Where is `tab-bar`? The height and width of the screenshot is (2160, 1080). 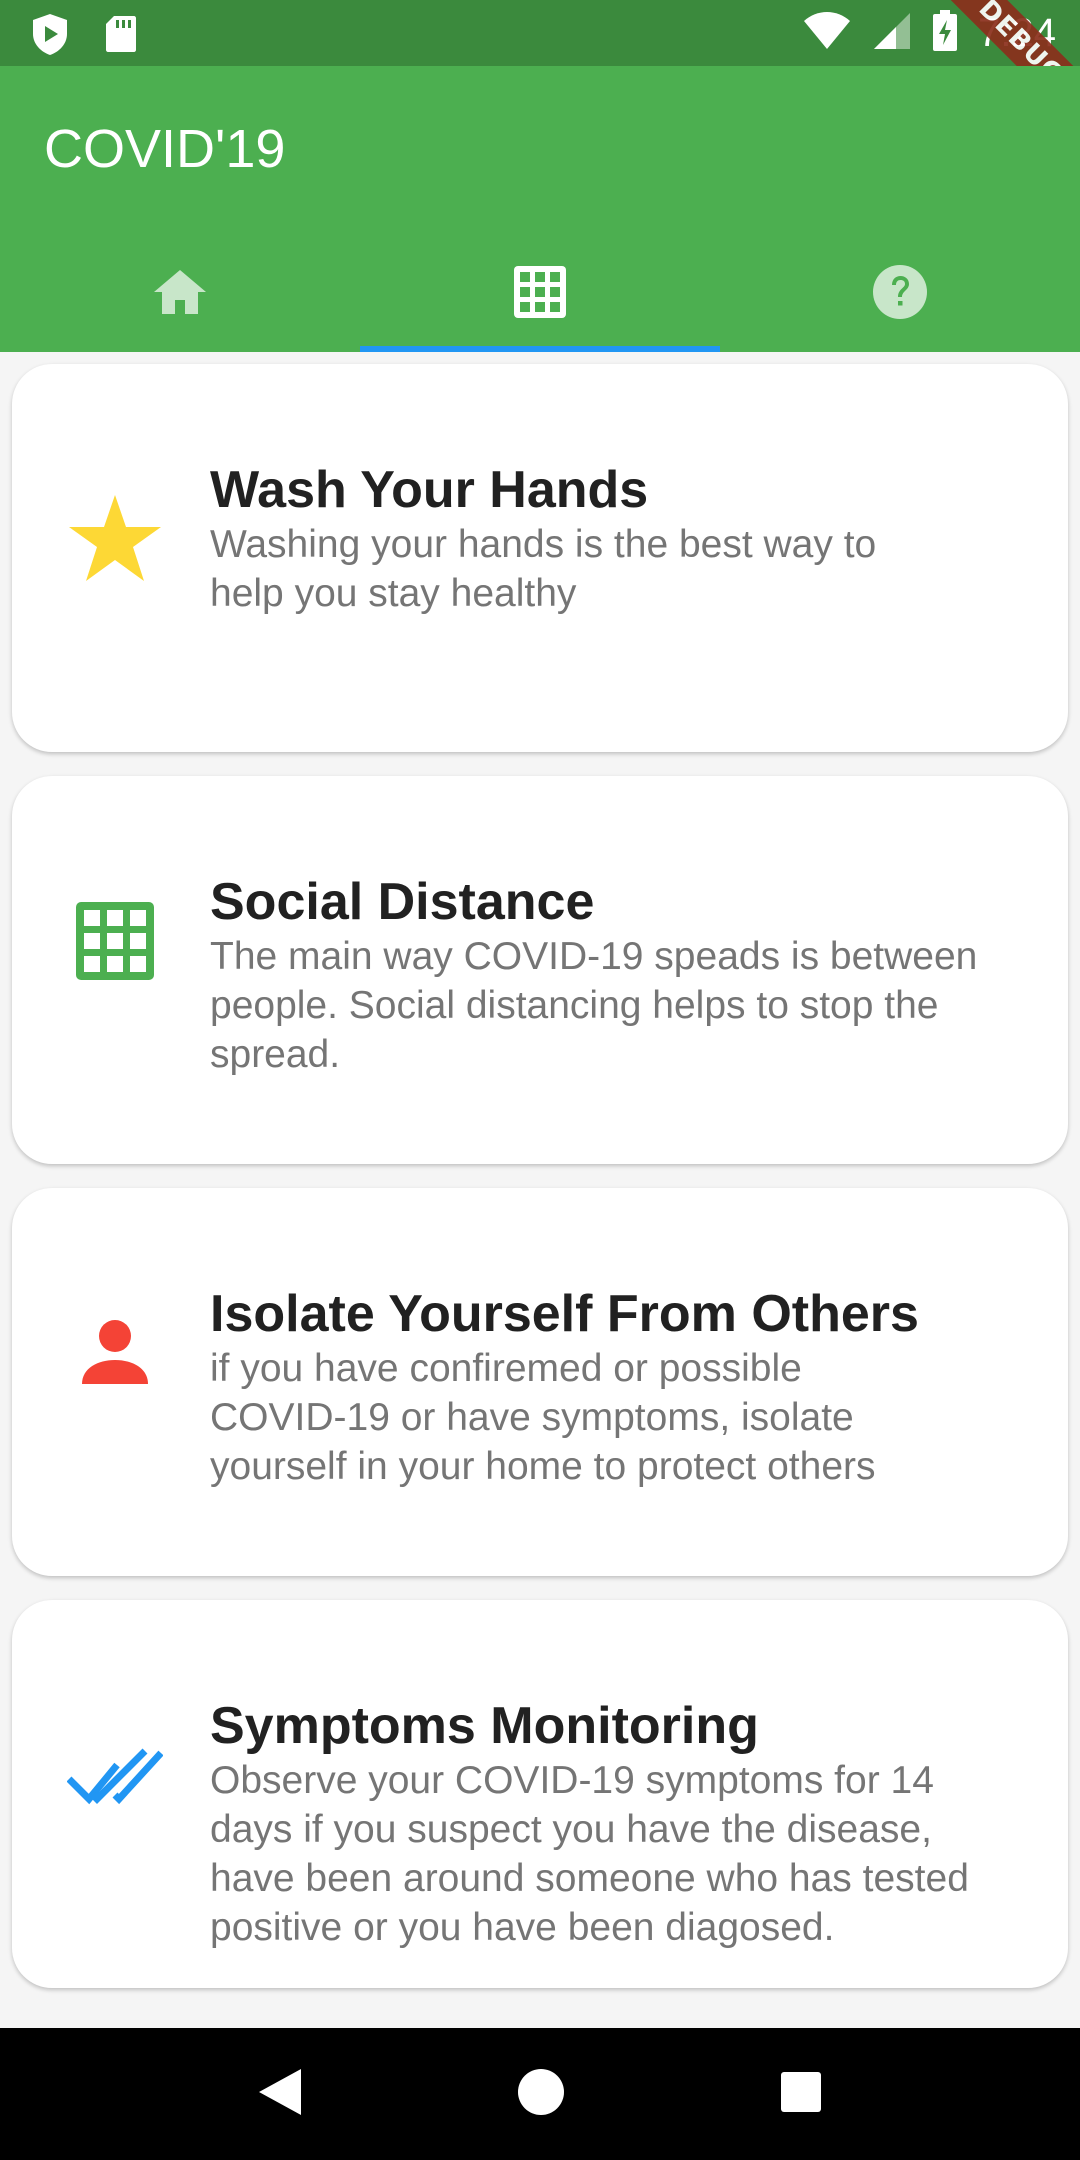 tab-bar is located at coordinates (540, 299).